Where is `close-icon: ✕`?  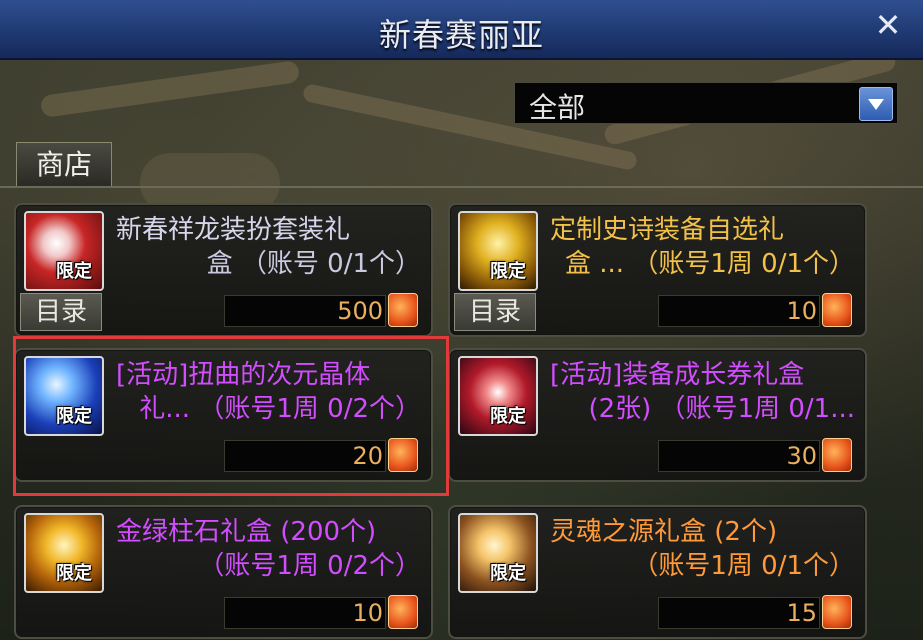 close-icon: ✕ is located at coordinates (888, 25).